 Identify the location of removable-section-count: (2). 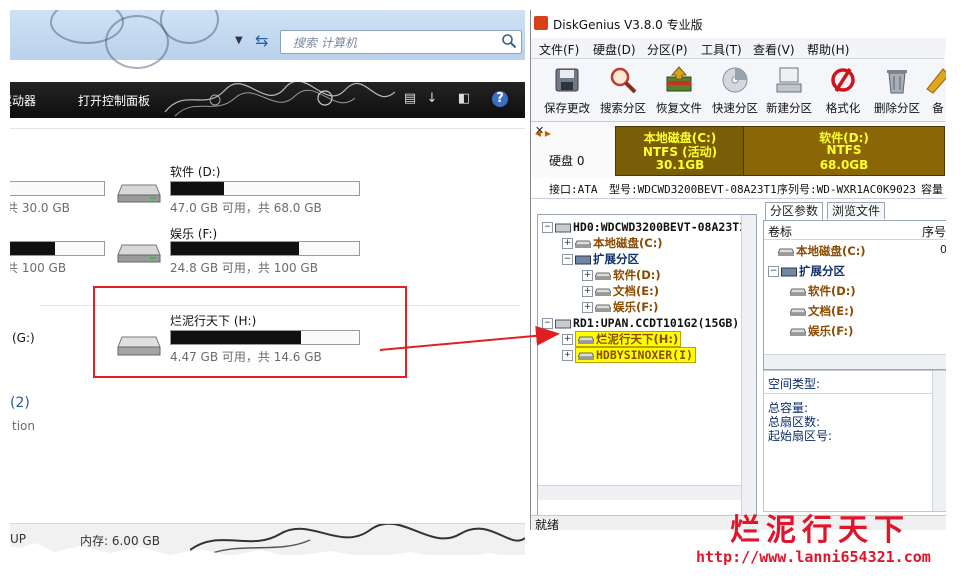
(20, 403).